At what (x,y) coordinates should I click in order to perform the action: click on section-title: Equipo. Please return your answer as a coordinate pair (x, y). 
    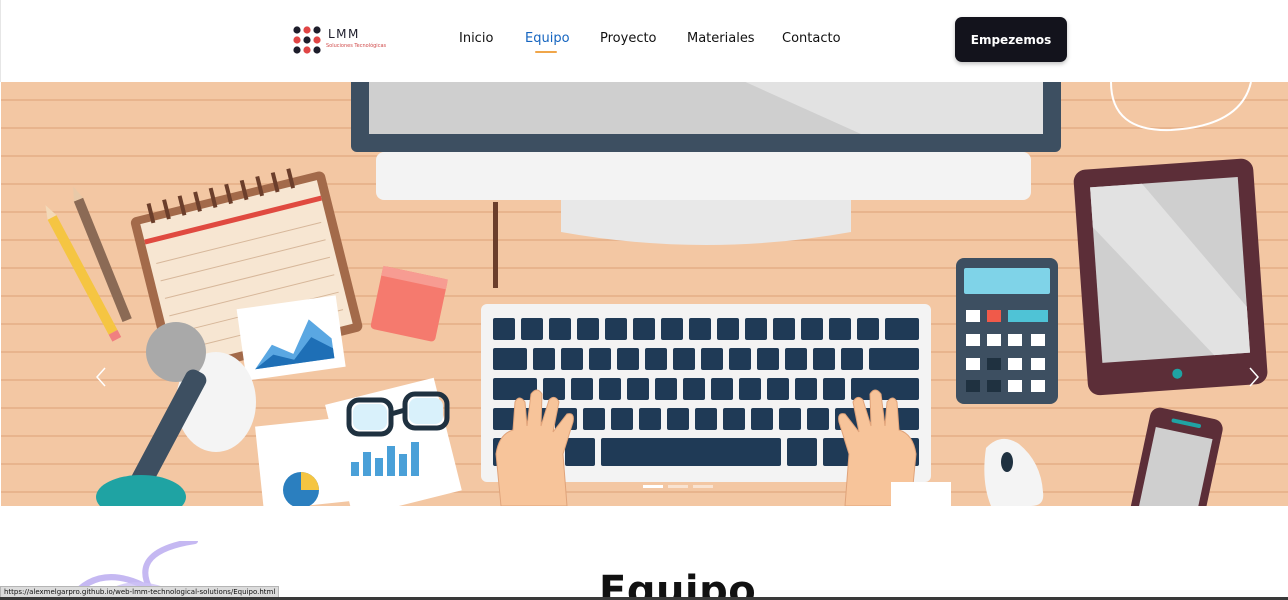
    Looking at the image, I should click on (678, 584).